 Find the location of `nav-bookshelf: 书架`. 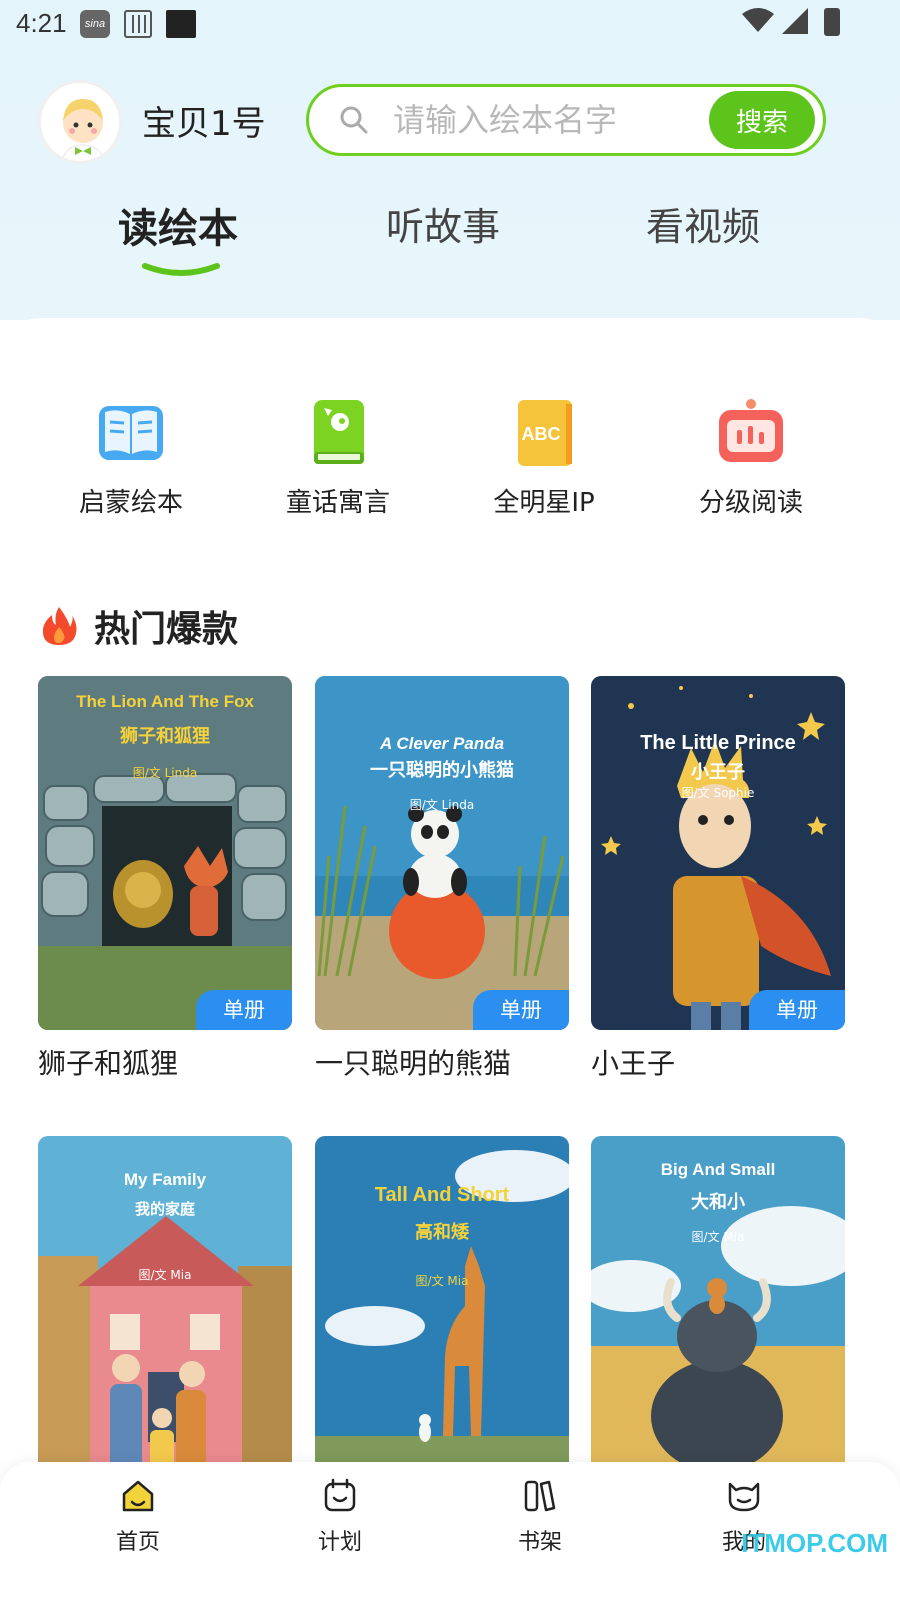

nav-bookshelf: 书架 is located at coordinates (540, 1516).